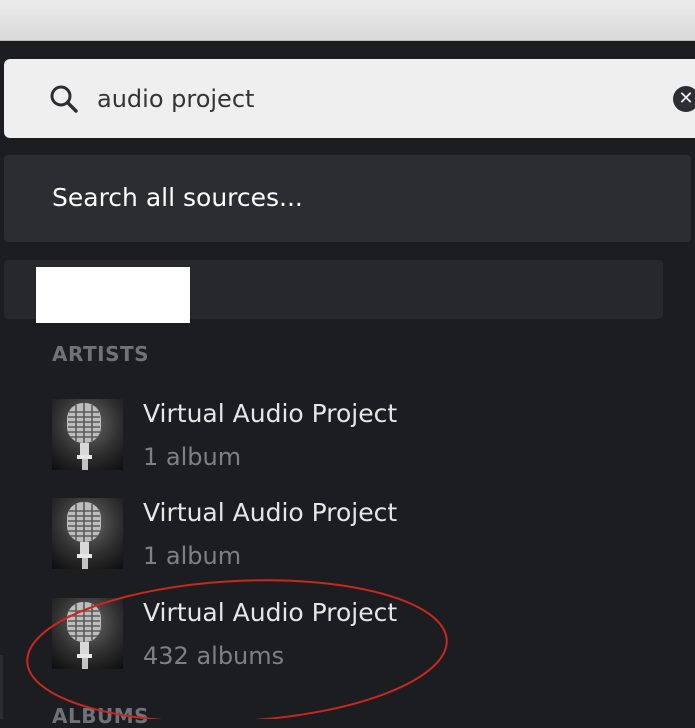 This screenshot has width=695, height=728. What do you see at coordinates (1, 687) in the screenshot?
I see `scroll-edge` at bounding box center [1, 687].